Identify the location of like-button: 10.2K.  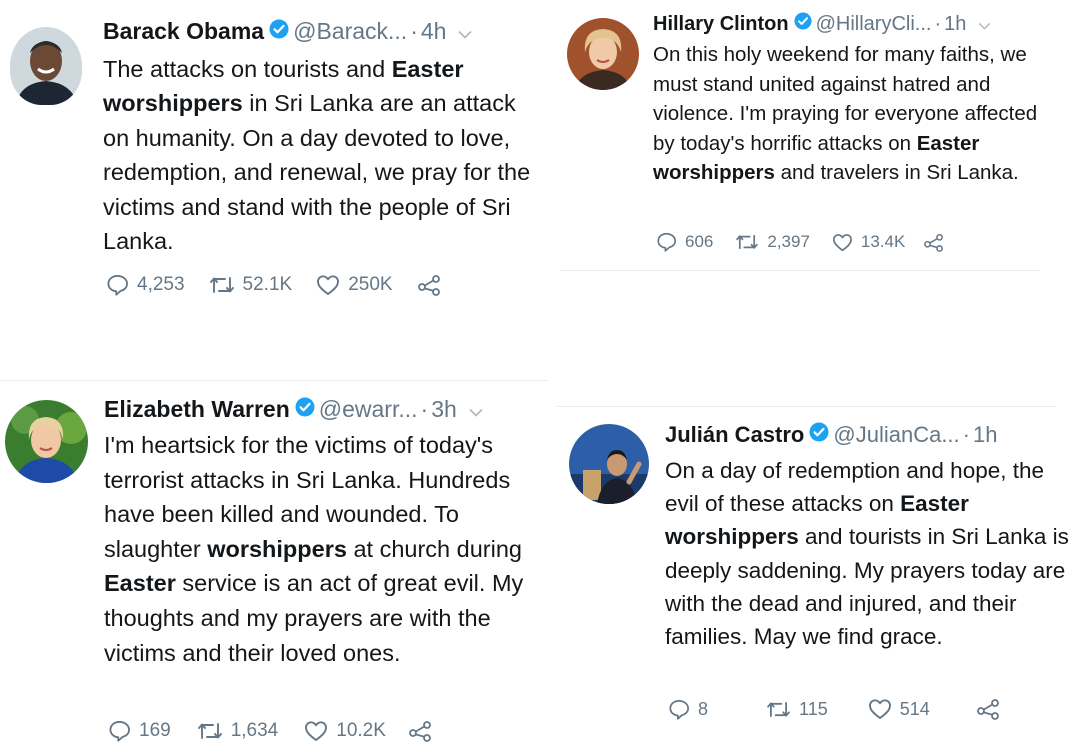
(345, 731).